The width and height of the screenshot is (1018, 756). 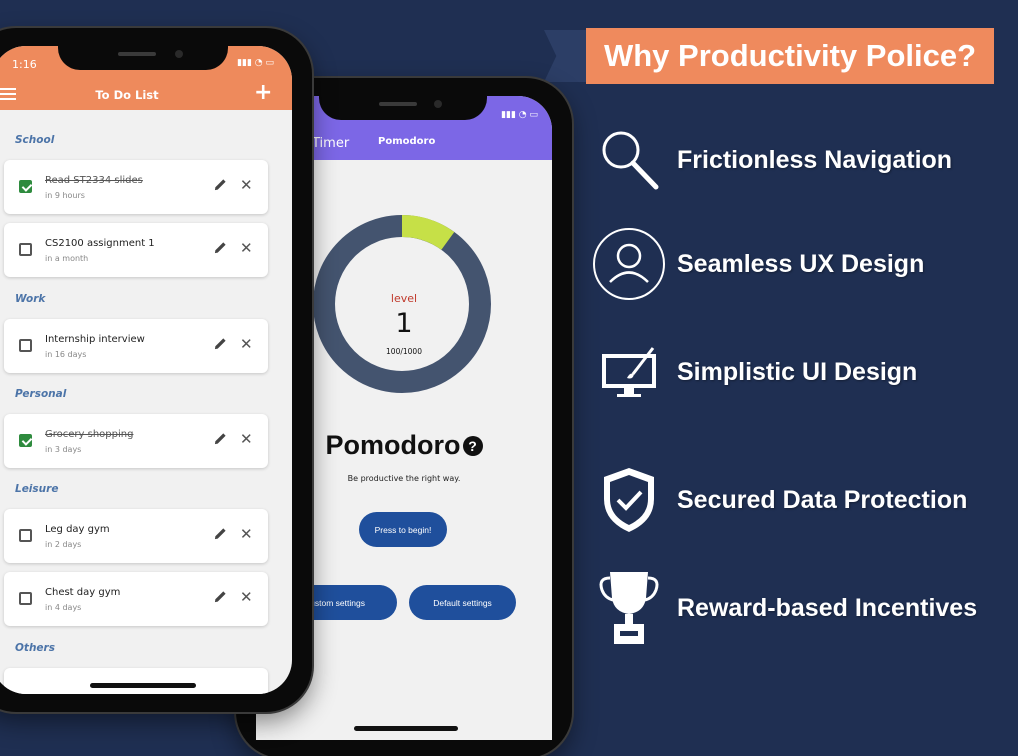 I want to click on feature-simplistic-ui: Simplistic UI Design, so click(x=800, y=372).